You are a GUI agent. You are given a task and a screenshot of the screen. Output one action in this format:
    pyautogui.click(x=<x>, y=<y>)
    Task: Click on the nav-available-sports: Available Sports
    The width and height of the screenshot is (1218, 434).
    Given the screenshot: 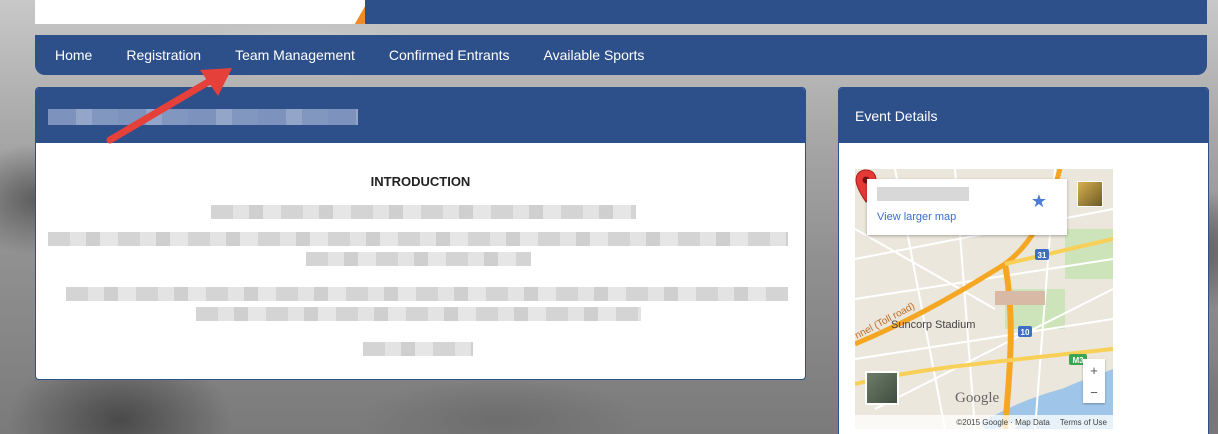 What is the action you would take?
    pyautogui.click(x=594, y=55)
    